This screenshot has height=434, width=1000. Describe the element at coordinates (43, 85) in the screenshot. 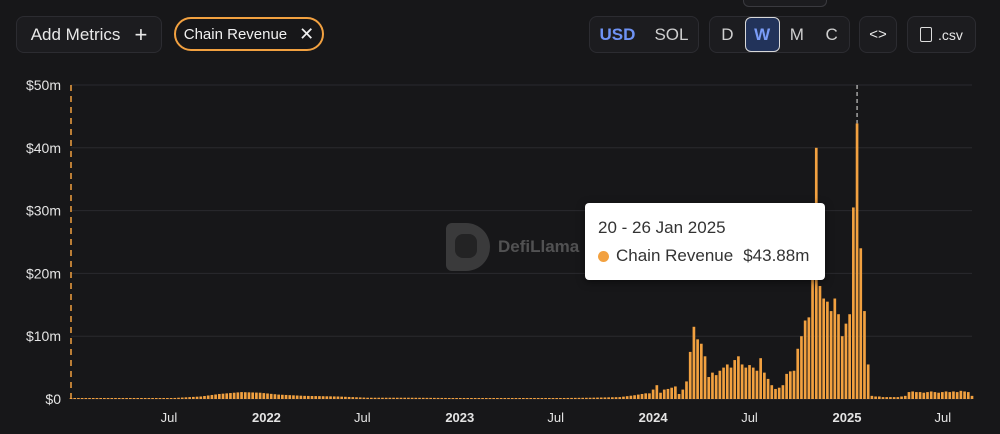

I see `y-tick-label: $50m` at that location.